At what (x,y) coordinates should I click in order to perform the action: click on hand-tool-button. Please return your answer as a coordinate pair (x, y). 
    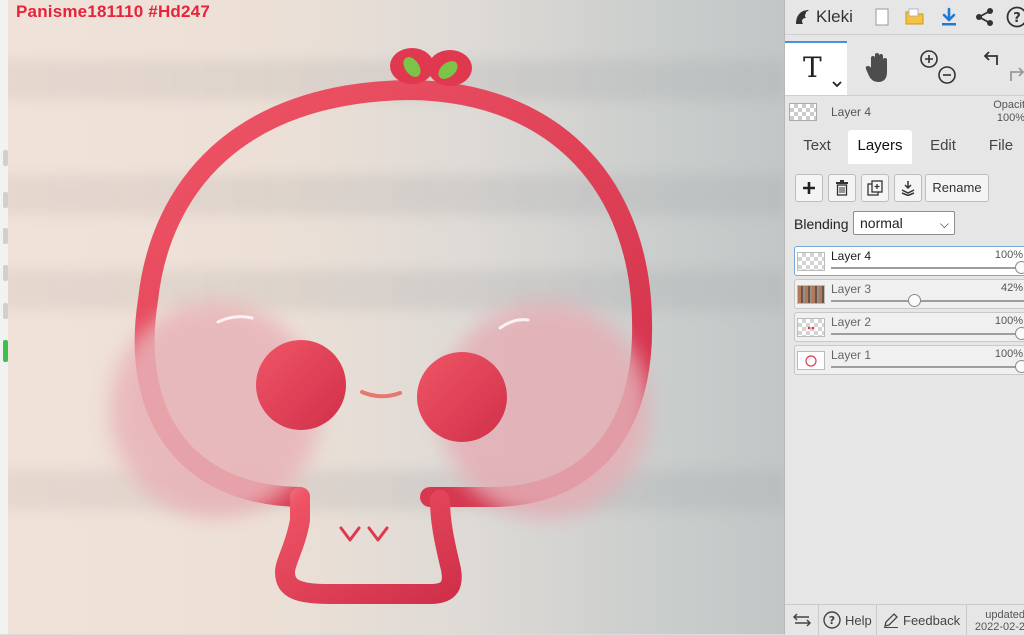
    Looking at the image, I should click on (878, 68).